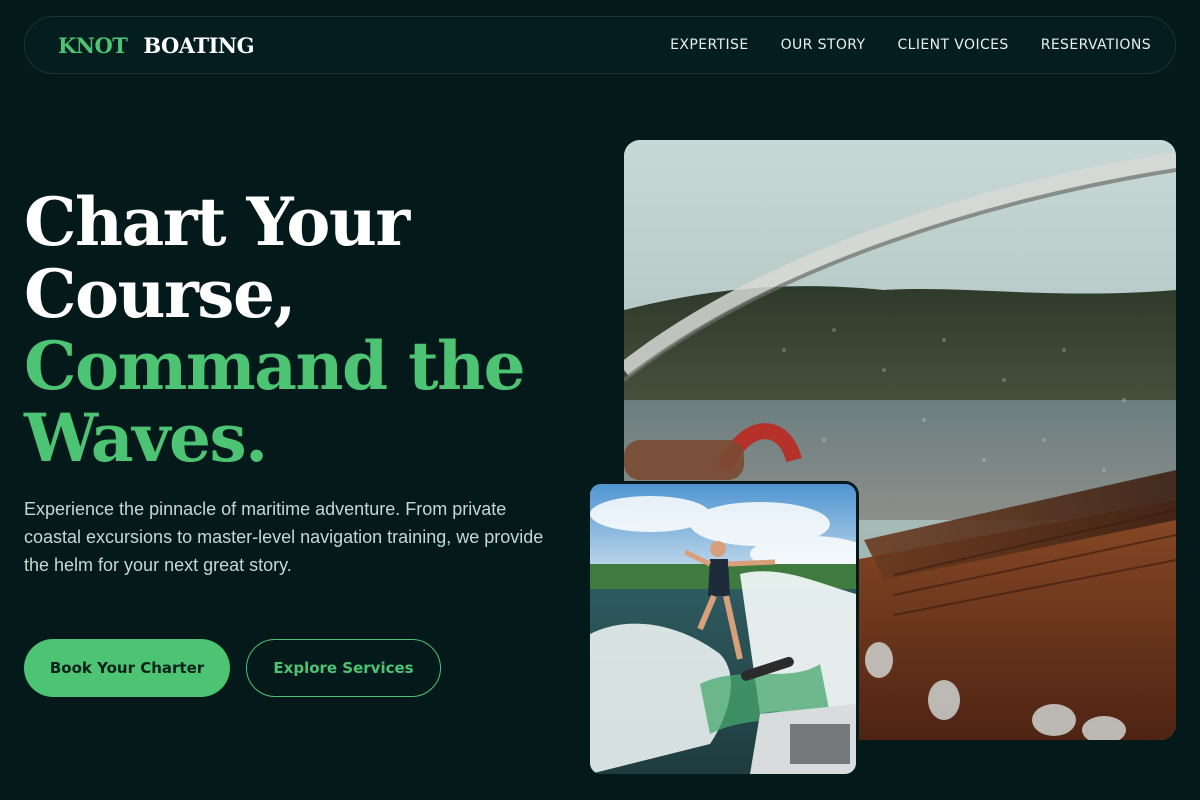  I want to click on nav-link-expertise: EXPERTISE, so click(709, 45).